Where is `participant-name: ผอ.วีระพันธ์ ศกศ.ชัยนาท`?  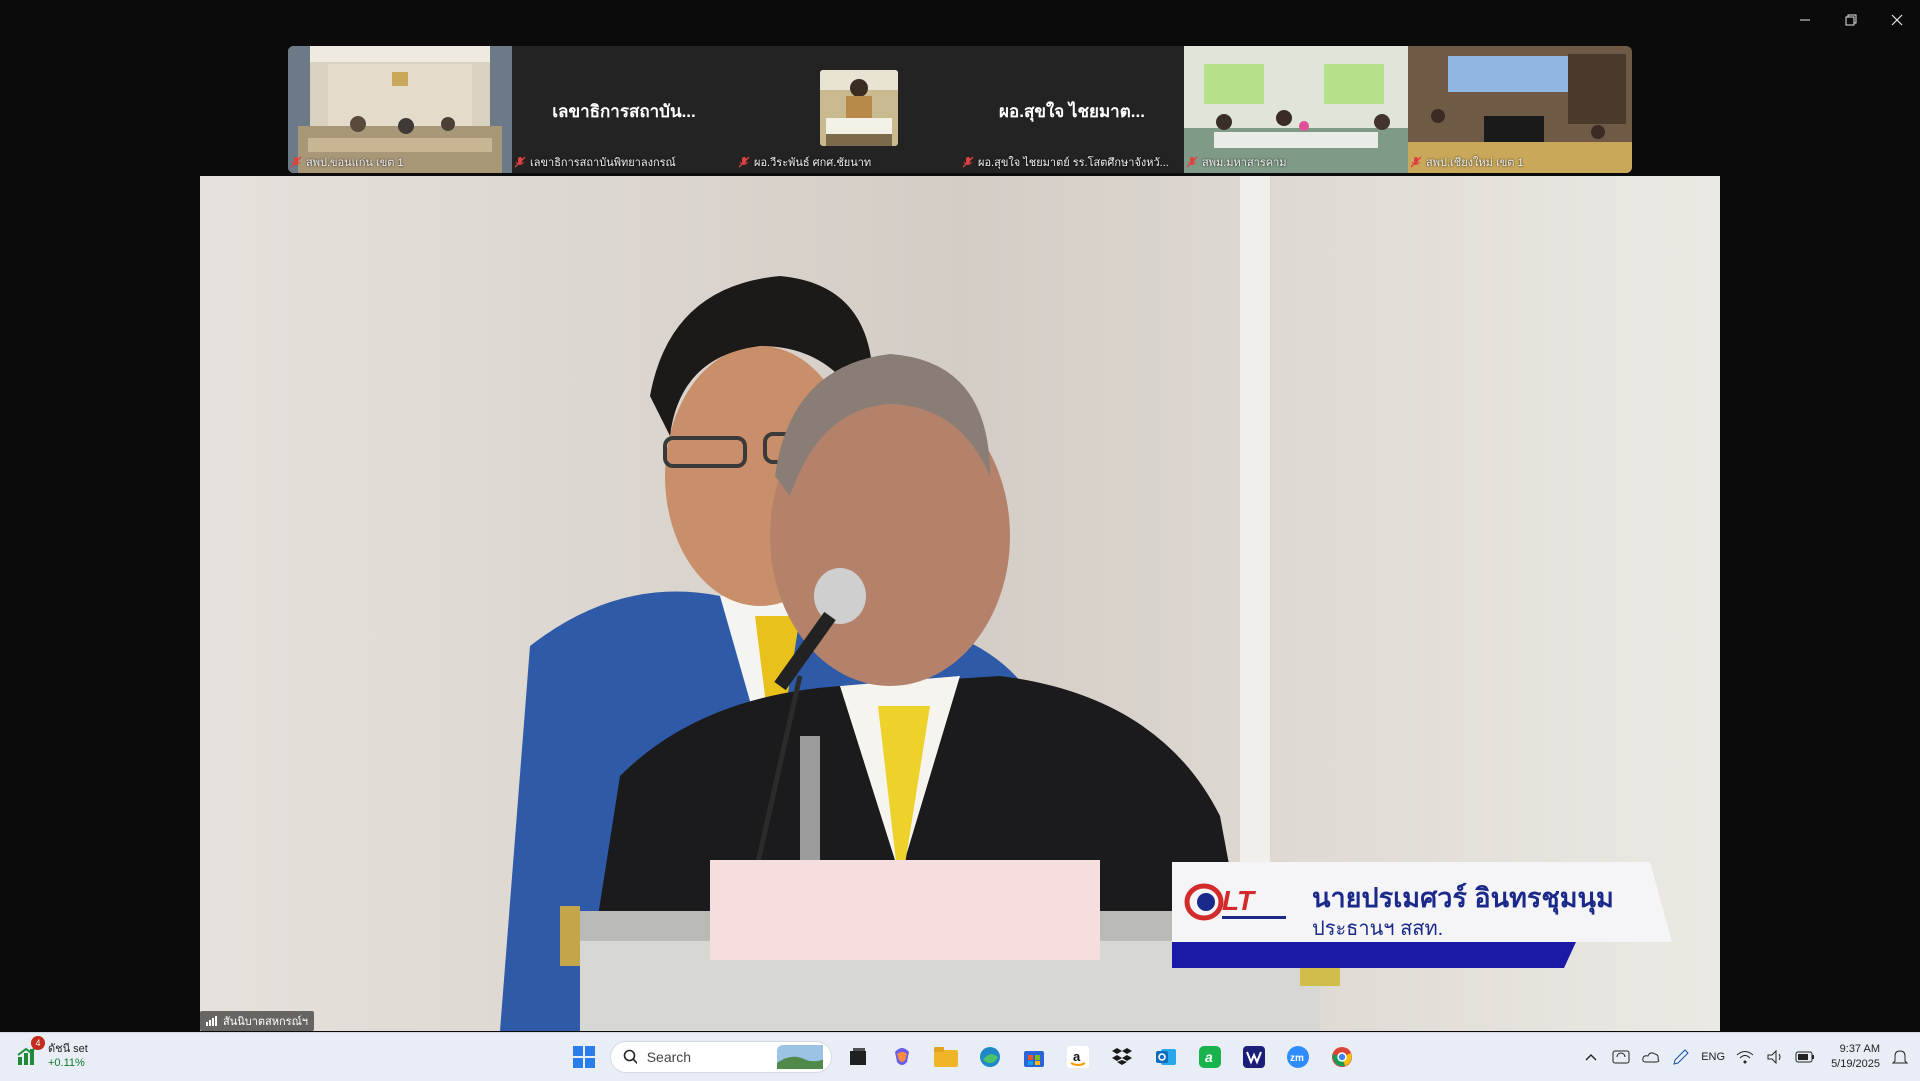 participant-name: ผอ.วีระพันธ์ ศกศ.ชัยนาท is located at coordinates (813, 163).